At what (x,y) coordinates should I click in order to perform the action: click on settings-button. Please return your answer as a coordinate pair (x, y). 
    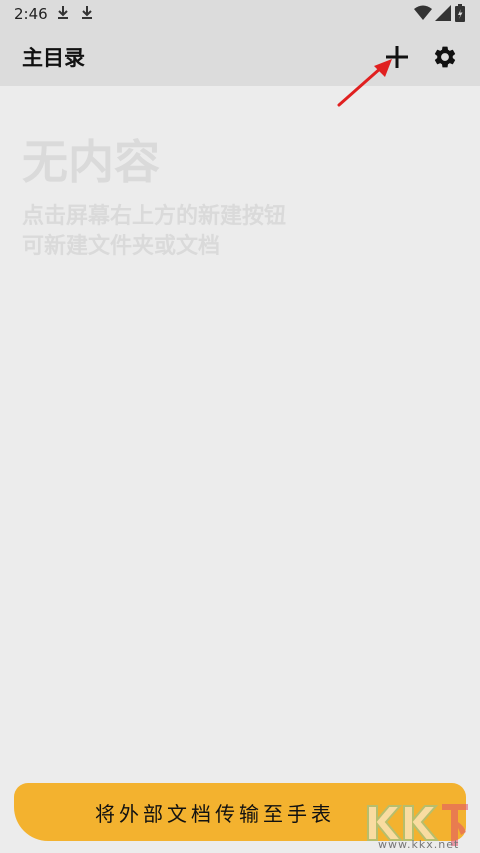
    Looking at the image, I should click on (445, 57).